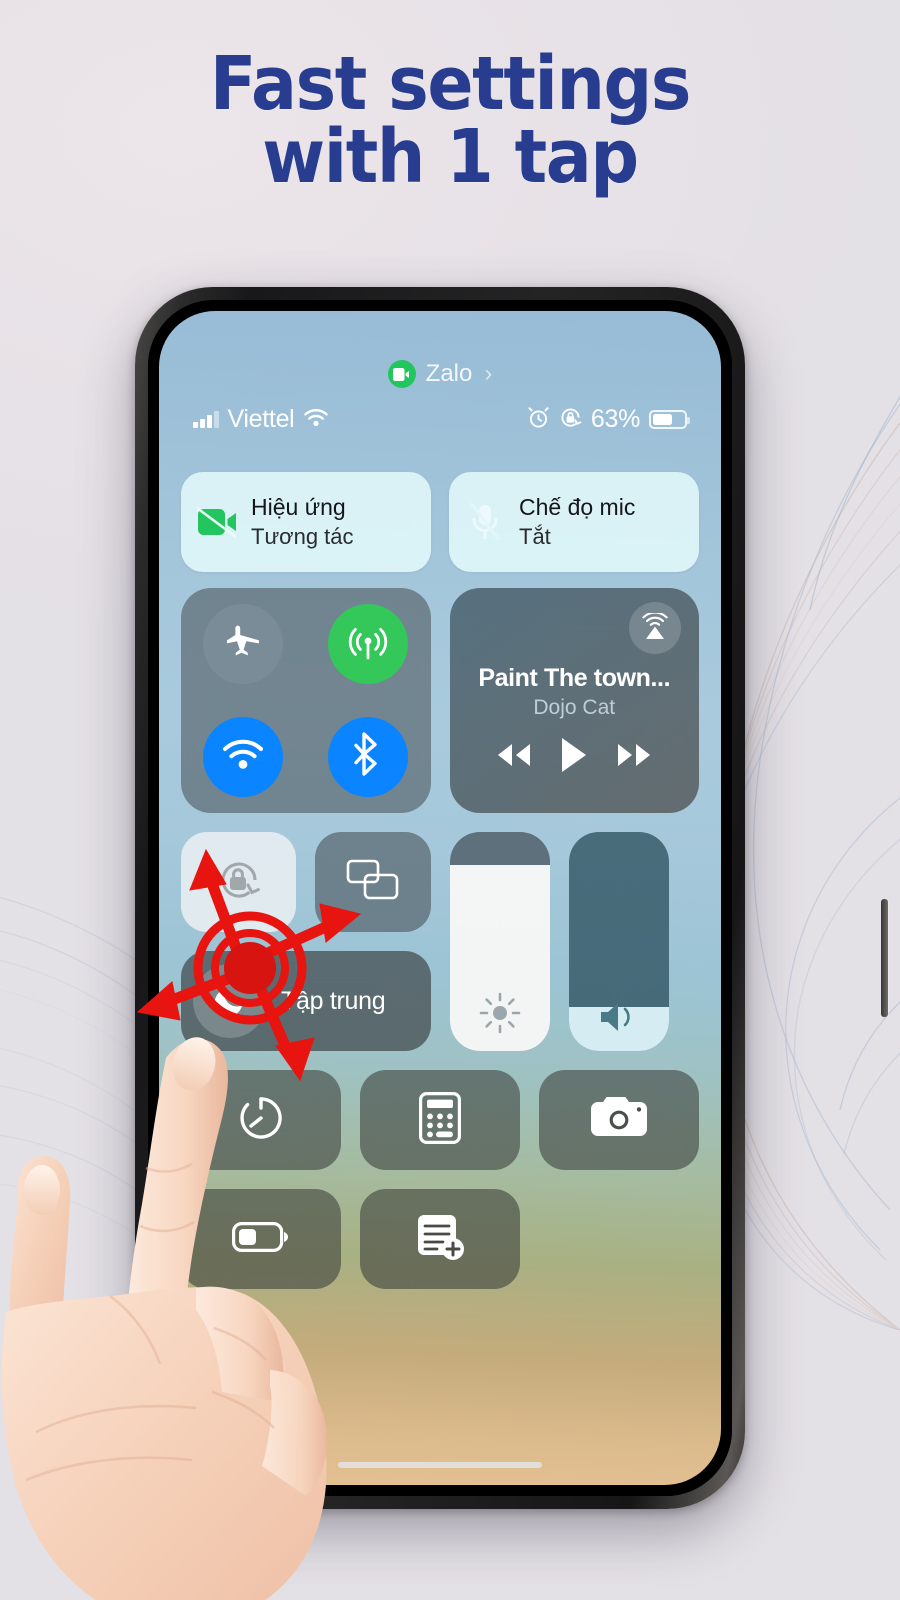 The width and height of the screenshot is (900, 1600). I want to click on home-indicator, so click(440, 1465).